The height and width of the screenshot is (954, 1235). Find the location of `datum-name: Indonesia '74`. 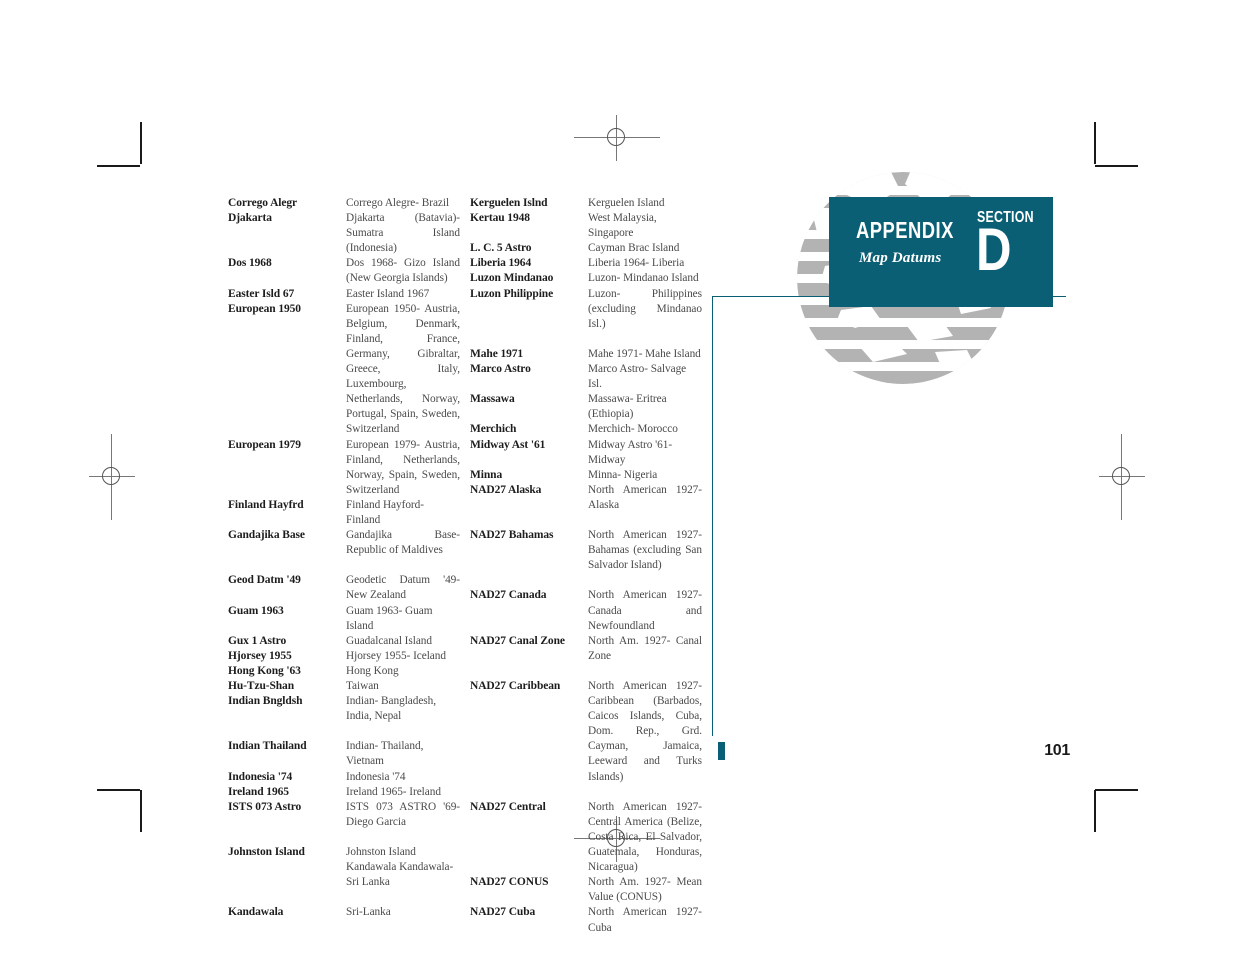

datum-name: Indonesia '74 is located at coordinates (260, 776).